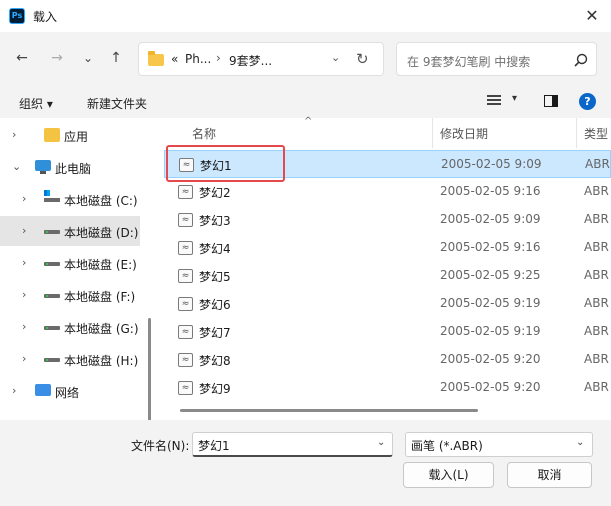 The image size is (611, 506). I want to click on back-arrow-icon: ←, so click(22, 58).